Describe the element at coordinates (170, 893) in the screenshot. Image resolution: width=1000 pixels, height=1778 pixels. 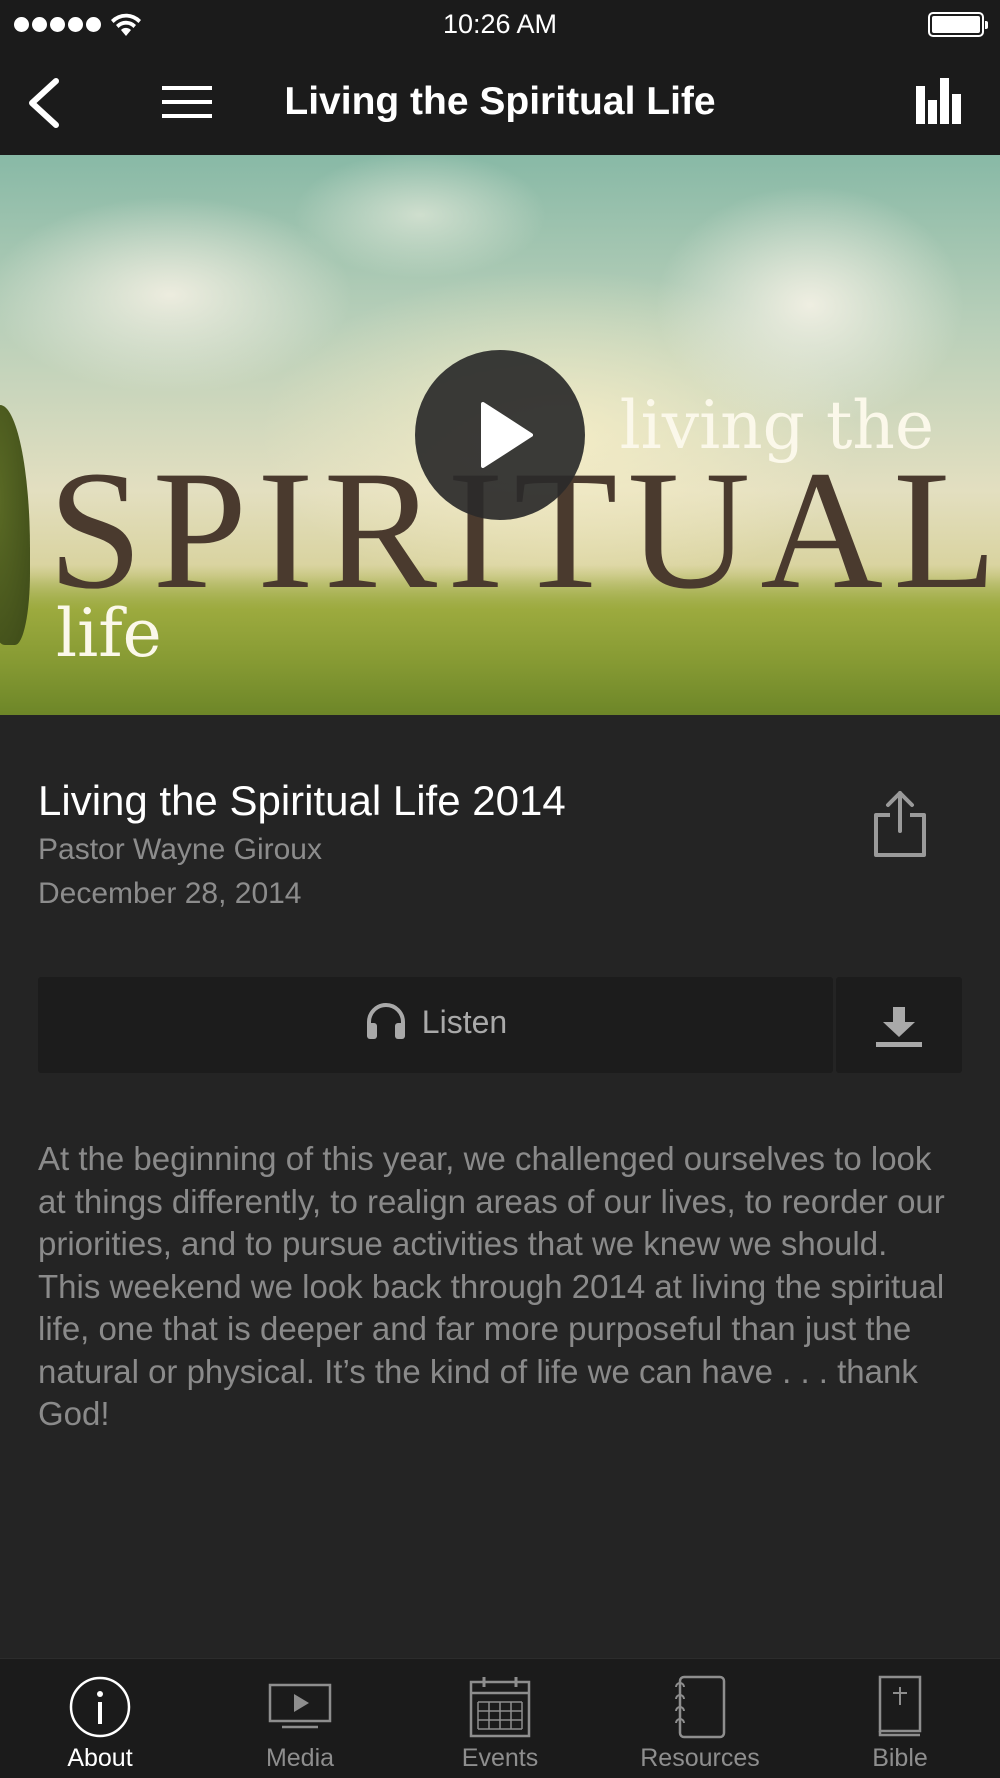
I see `sermon-date: December 28, 2014` at that location.